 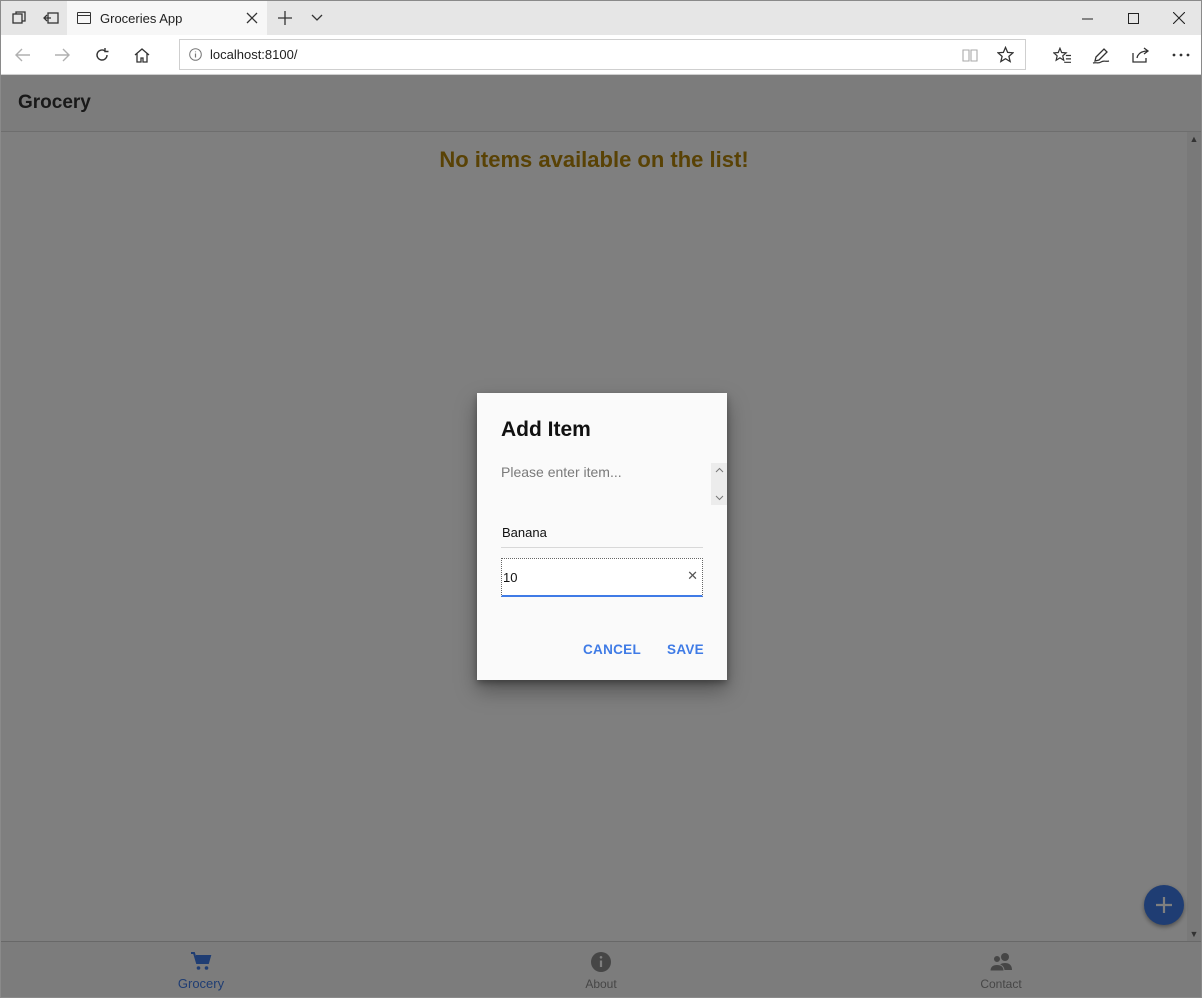 What do you see at coordinates (19, 18) in the screenshot?
I see `tab-manager-icon` at bounding box center [19, 18].